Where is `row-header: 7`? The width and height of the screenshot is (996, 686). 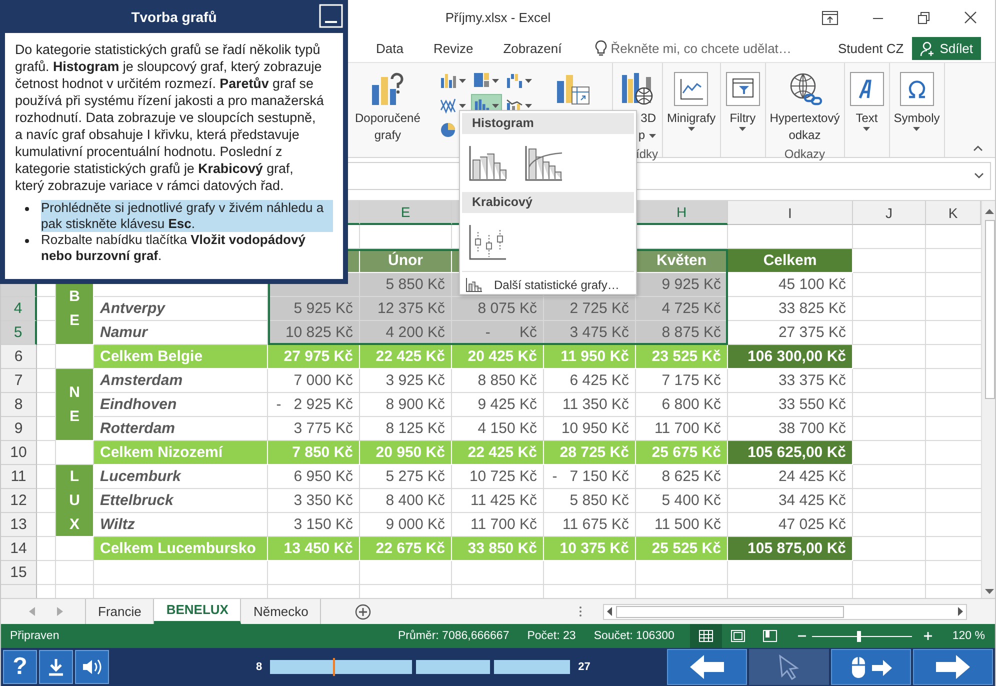
row-header: 7 is located at coordinates (19, 381).